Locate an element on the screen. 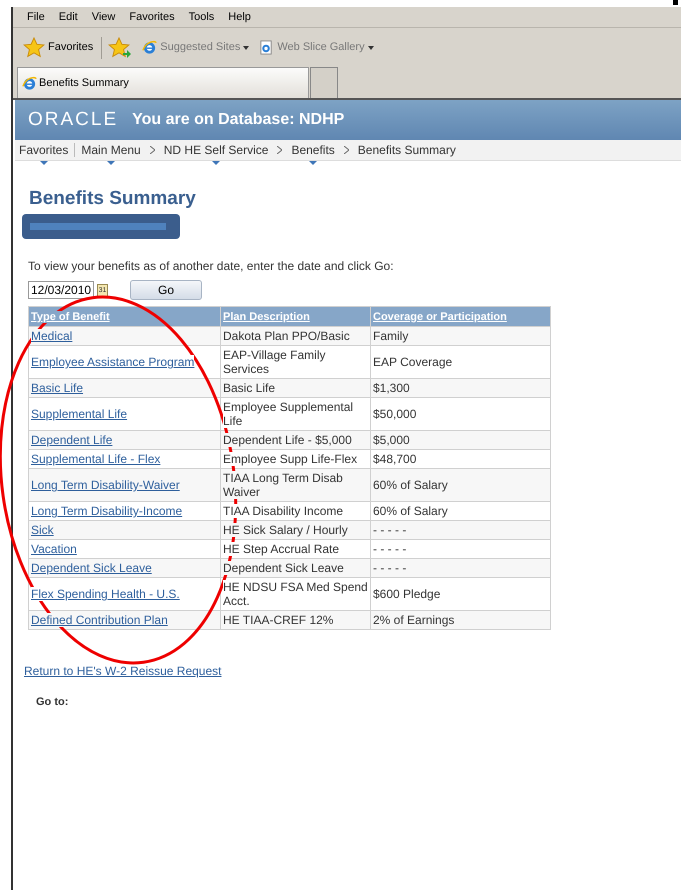 This screenshot has width=681, height=890. benefit-link: Vacation is located at coordinates (54, 549).